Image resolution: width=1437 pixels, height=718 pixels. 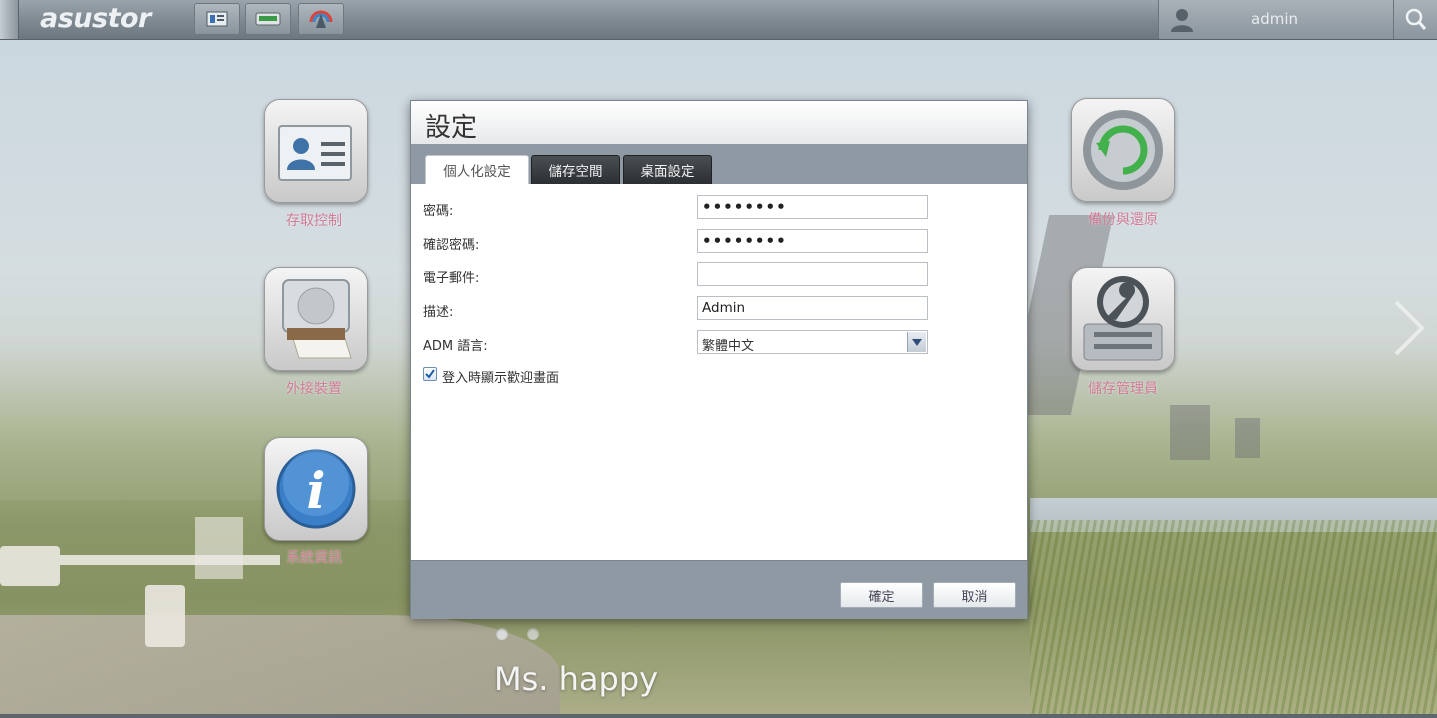 I want to click on language-row: ADM 語言: 繁體中文, so click(x=718, y=343).